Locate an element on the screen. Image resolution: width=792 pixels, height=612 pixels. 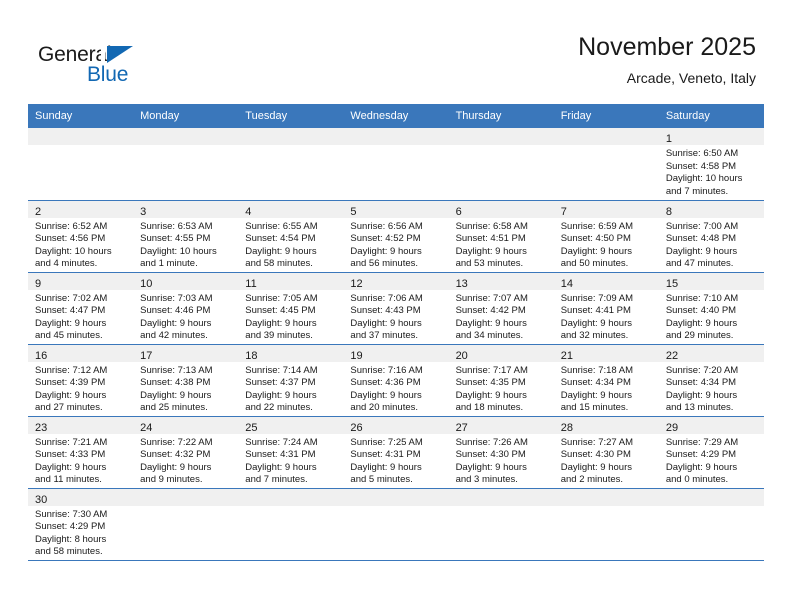
sunset-text: Sunset: 4:47 PM is located at coordinates (70, 311).